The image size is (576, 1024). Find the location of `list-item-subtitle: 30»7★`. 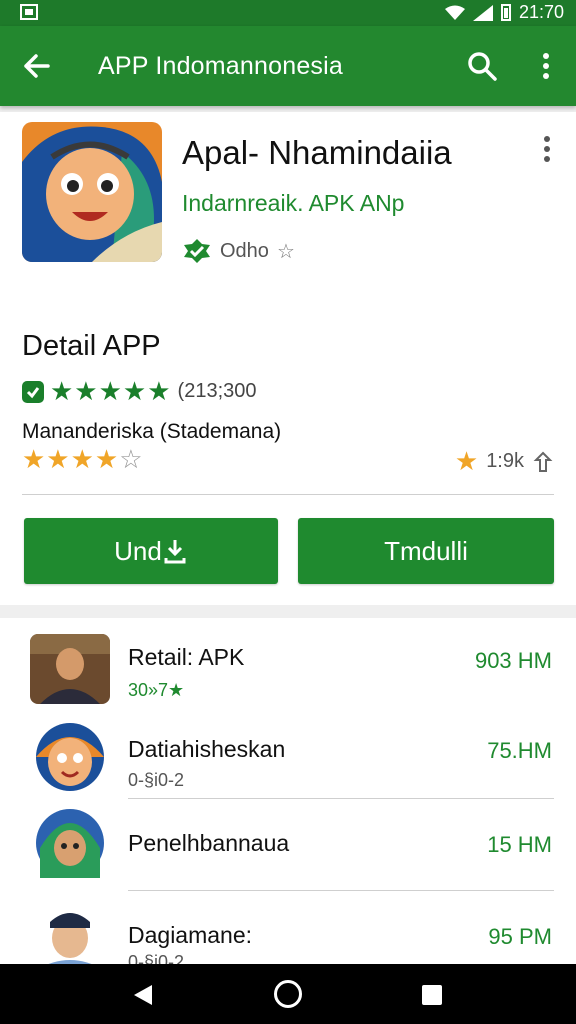

list-item-subtitle: 30»7★ is located at coordinates (156, 690).